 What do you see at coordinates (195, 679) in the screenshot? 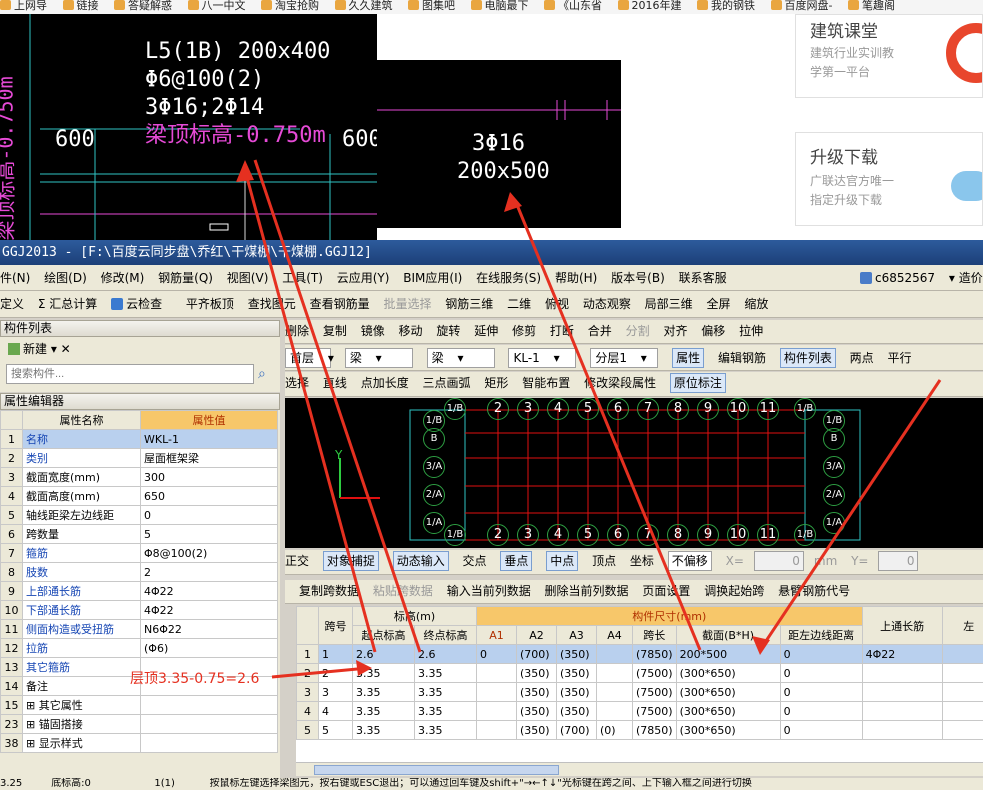
I see `annotation-text: 层顶3.35-0.75=2.6` at bounding box center [195, 679].